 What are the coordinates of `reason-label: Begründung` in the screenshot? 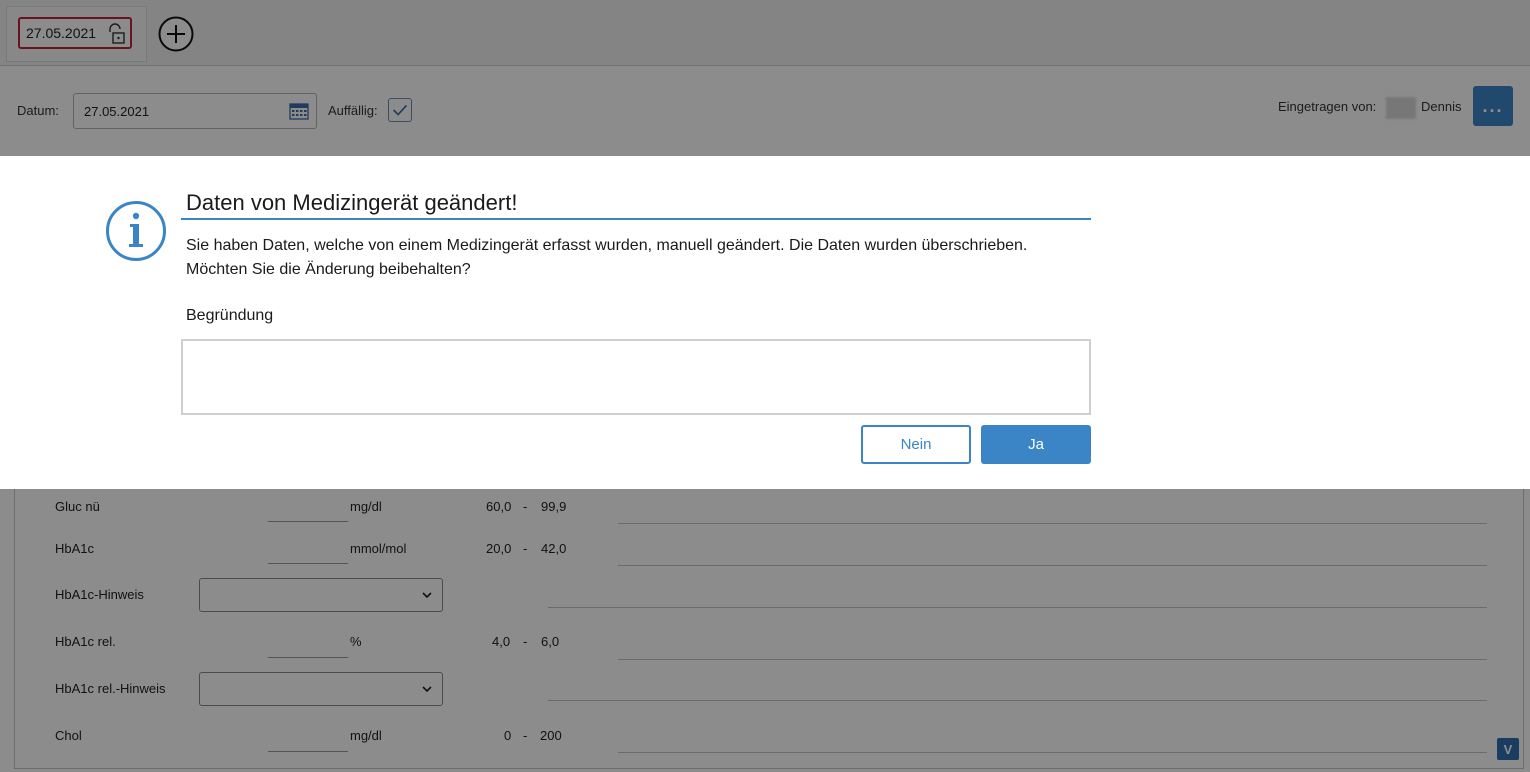 It's located at (230, 315).